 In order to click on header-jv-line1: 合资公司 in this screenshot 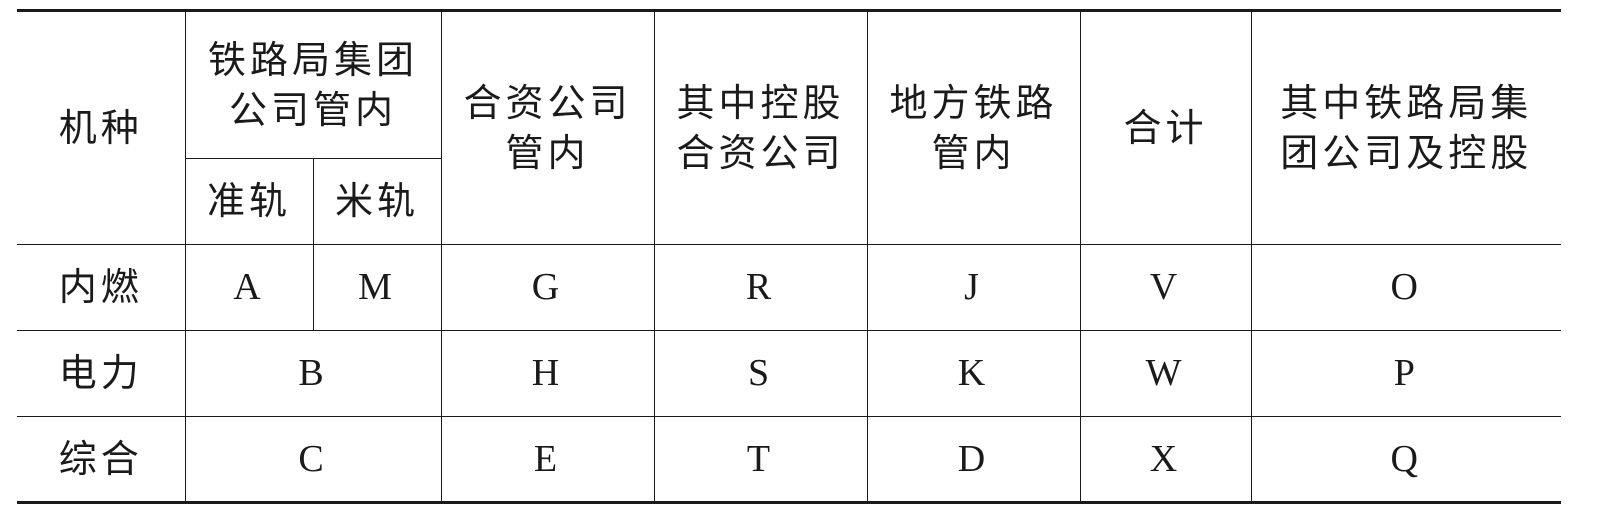, I will do `click(547, 102)`.